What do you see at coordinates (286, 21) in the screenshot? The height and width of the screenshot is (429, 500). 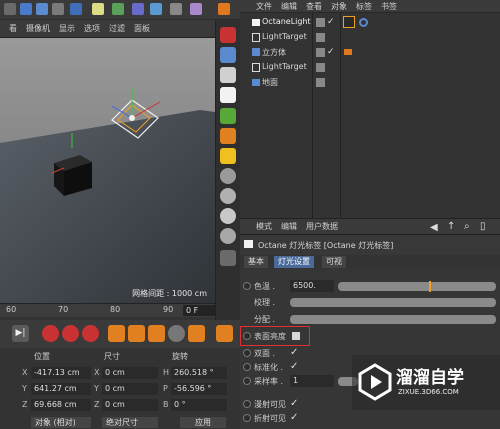 I see `object-name: OctaneLight` at bounding box center [286, 21].